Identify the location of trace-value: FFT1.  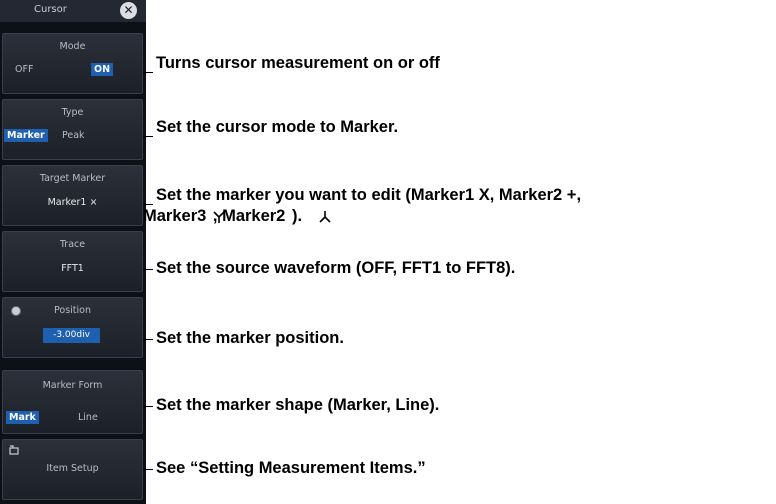
(72, 268).